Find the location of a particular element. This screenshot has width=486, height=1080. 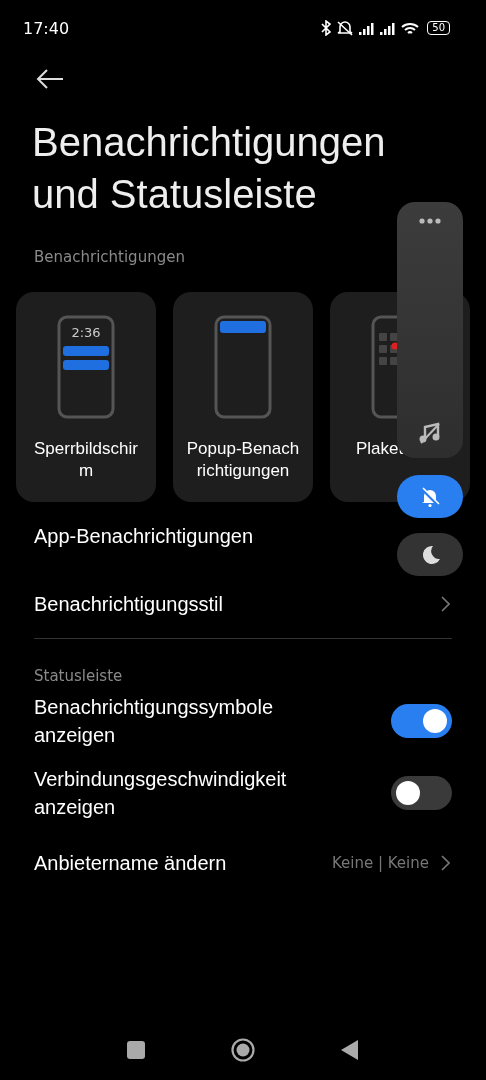

setting-value: Keine | Keine is located at coordinates (380, 863).